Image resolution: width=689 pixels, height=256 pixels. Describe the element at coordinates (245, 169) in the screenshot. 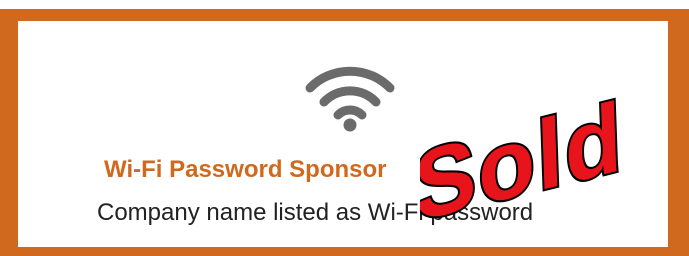

I see `card-title: Wi-Fi Password Sponsor` at that location.